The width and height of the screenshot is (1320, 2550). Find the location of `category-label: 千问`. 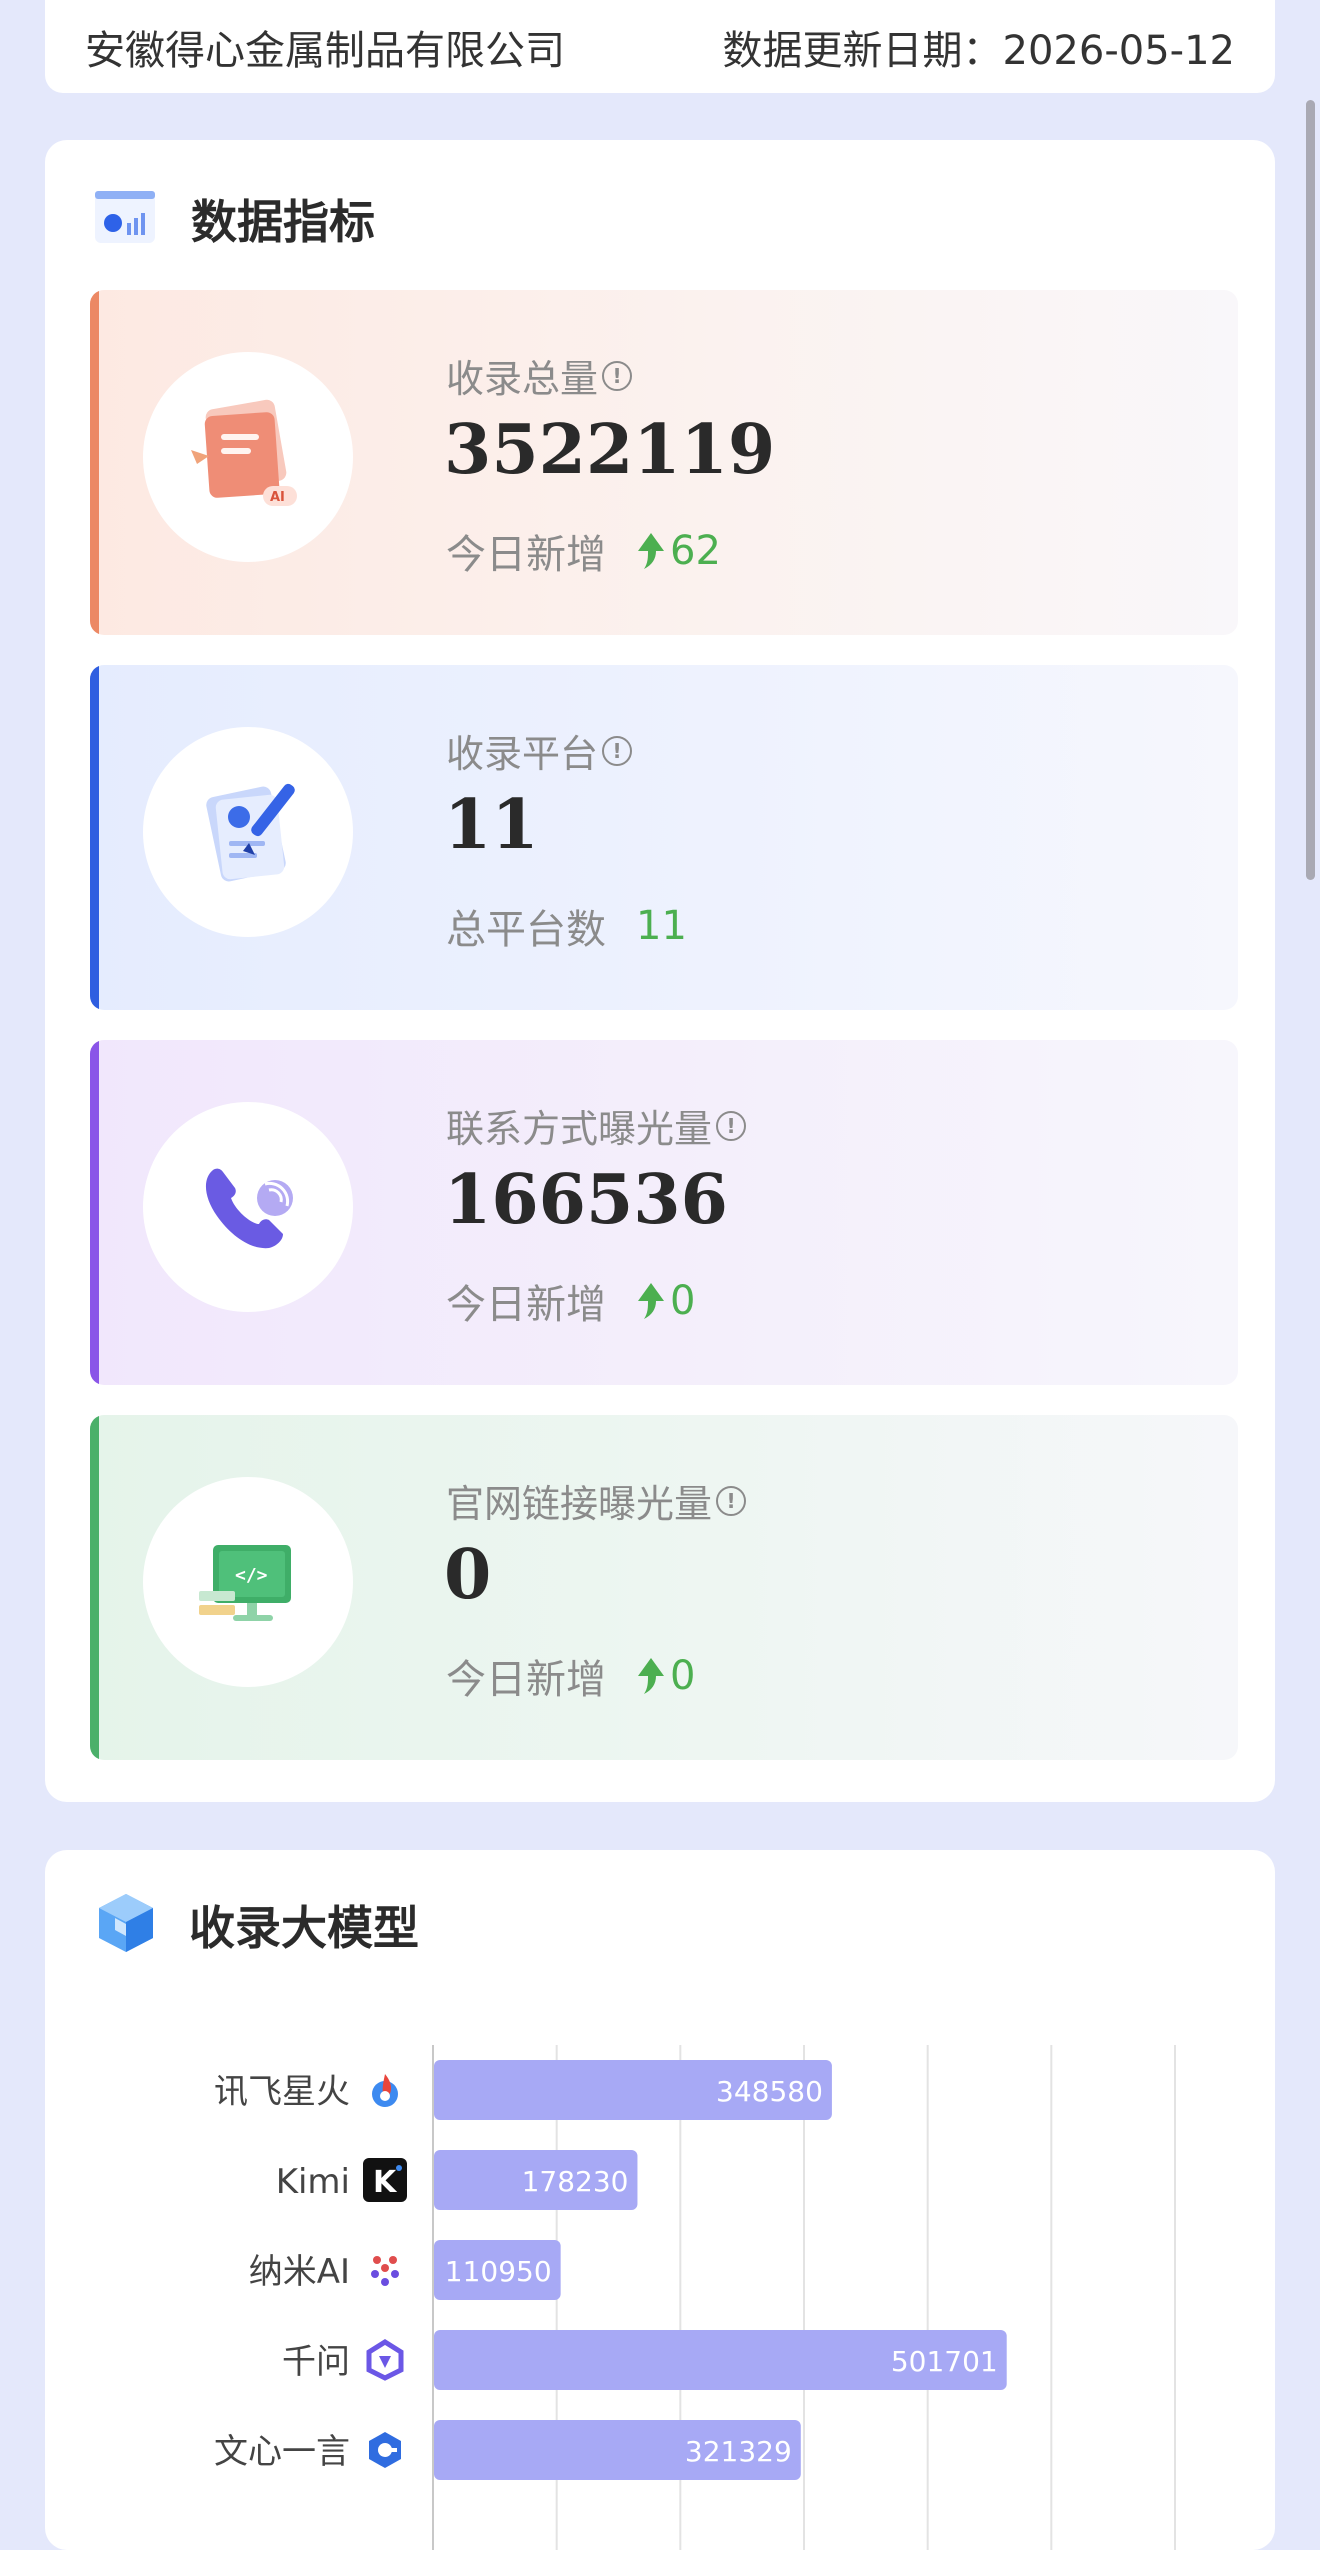

category-label: 千问 is located at coordinates (316, 2362).